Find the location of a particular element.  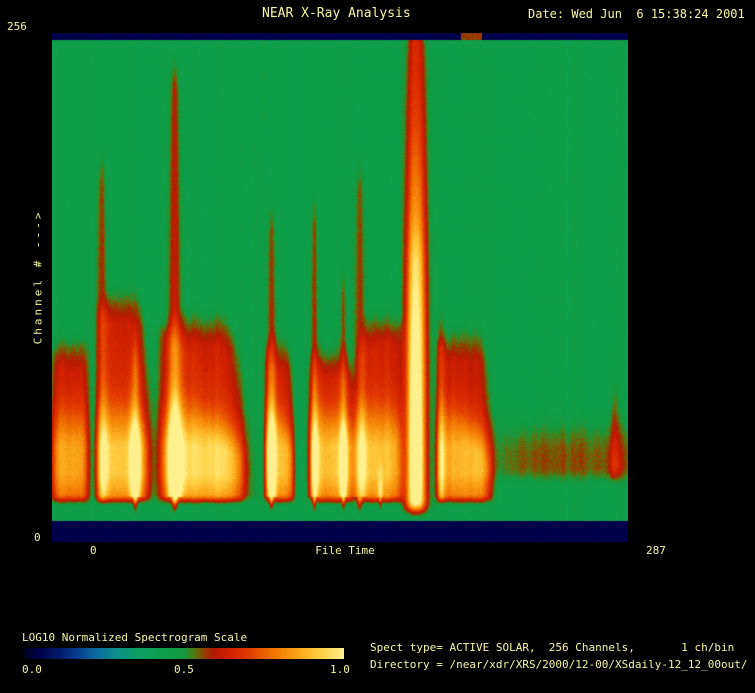

page-title: NEAR X-Ray Analysis is located at coordinates (336, 13).